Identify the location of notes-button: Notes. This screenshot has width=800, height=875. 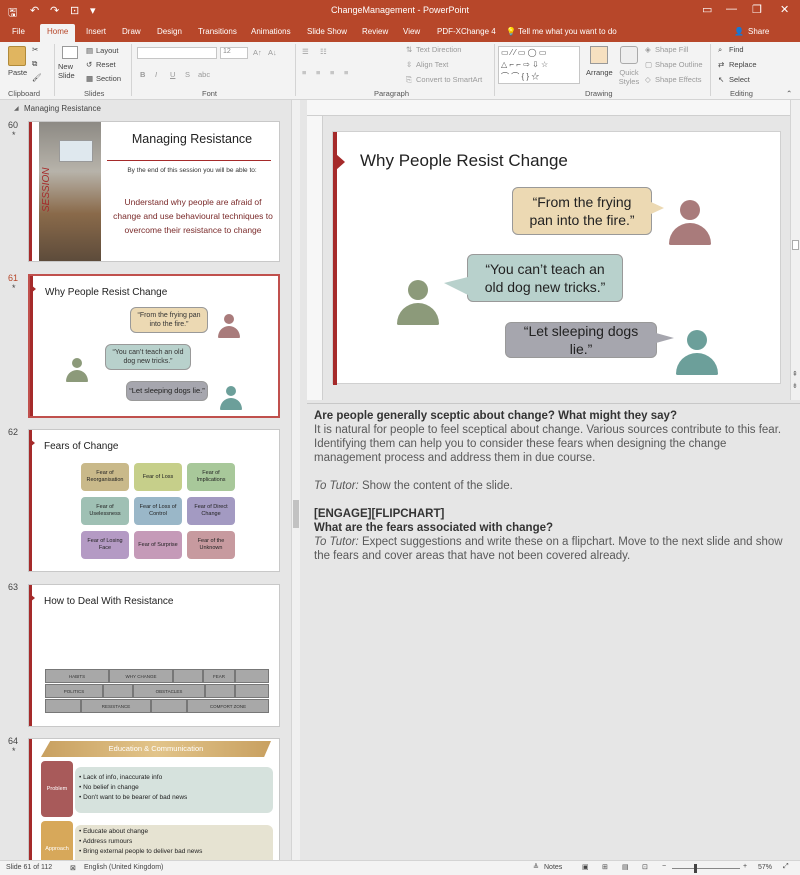
(553, 867).